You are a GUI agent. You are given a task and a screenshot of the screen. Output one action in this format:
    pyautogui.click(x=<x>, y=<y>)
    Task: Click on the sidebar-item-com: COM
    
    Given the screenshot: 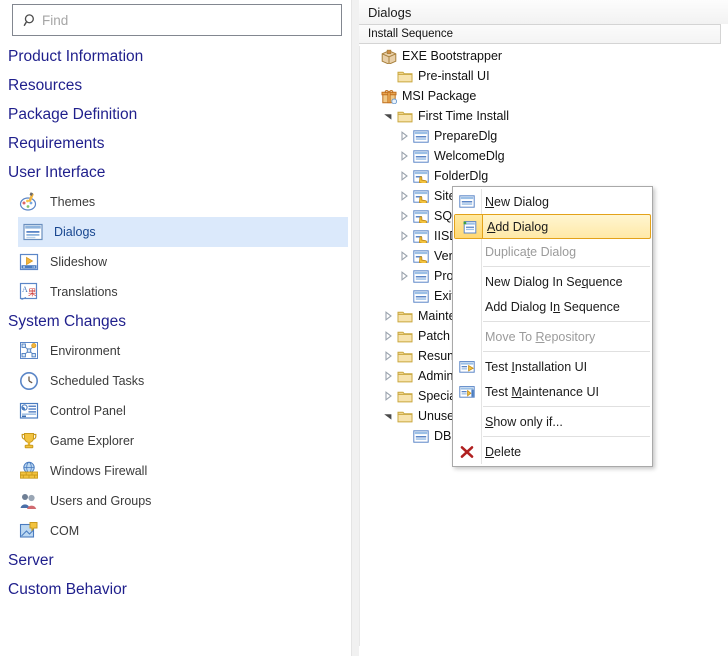 What is the action you would take?
    pyautogui.click(x=175, y=531)
    